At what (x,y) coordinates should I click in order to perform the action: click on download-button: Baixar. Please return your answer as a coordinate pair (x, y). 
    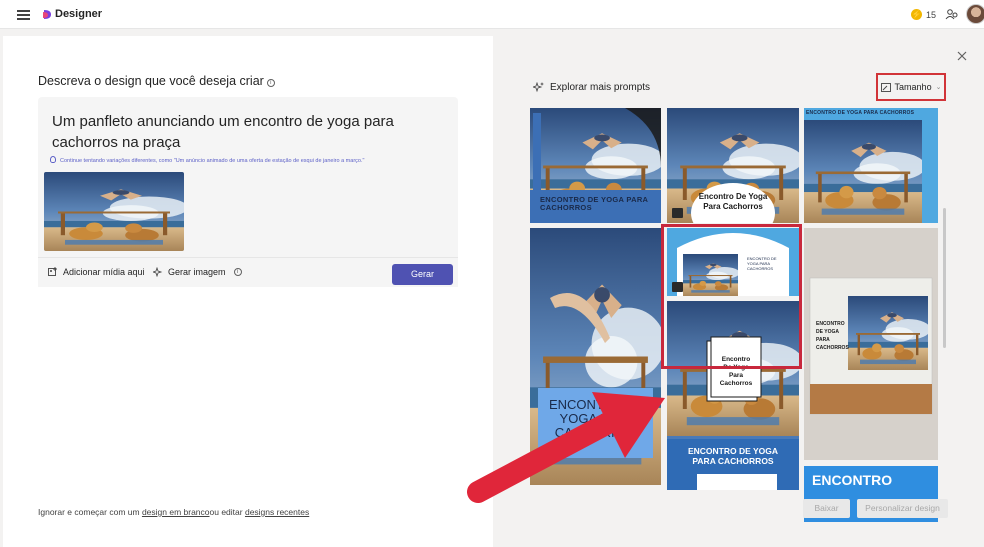
    Looking at the image, I should click on (826, 508).